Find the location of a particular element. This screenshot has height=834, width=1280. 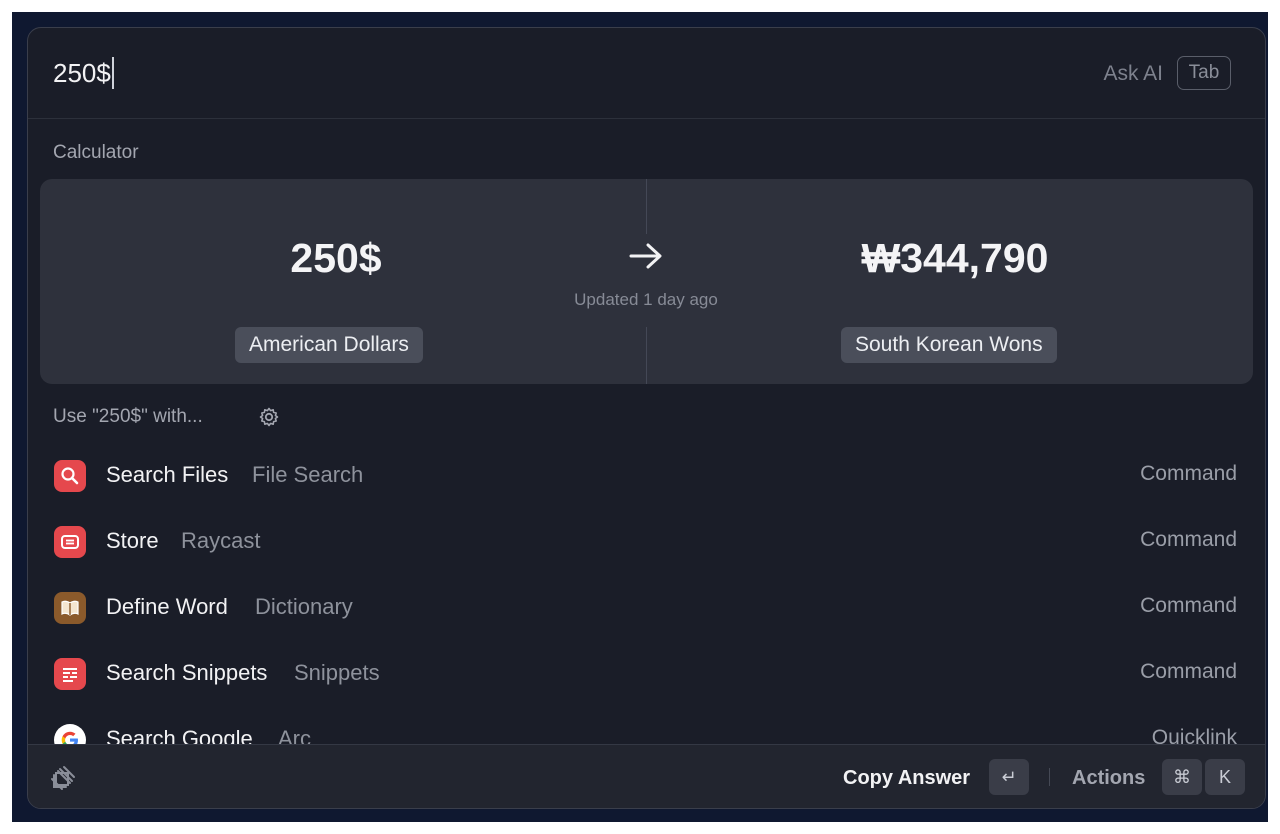

search-input: 250$ is located at coordinates (83, 73).